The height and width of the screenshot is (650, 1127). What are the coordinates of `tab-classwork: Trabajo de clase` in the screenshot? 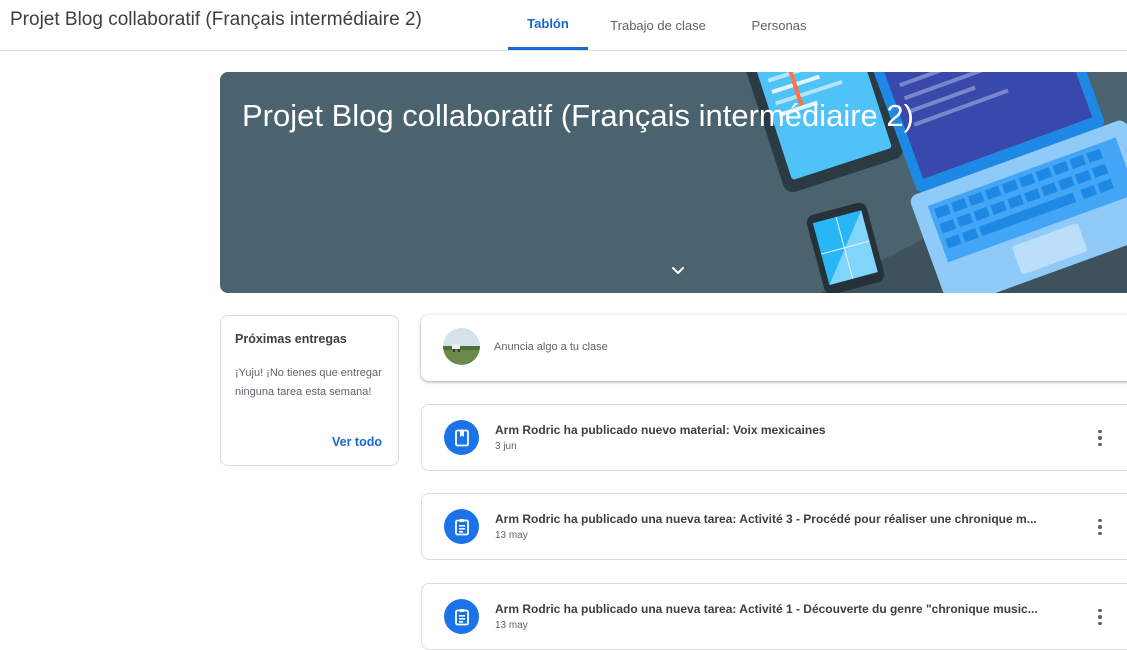 It's located at (658, 25).